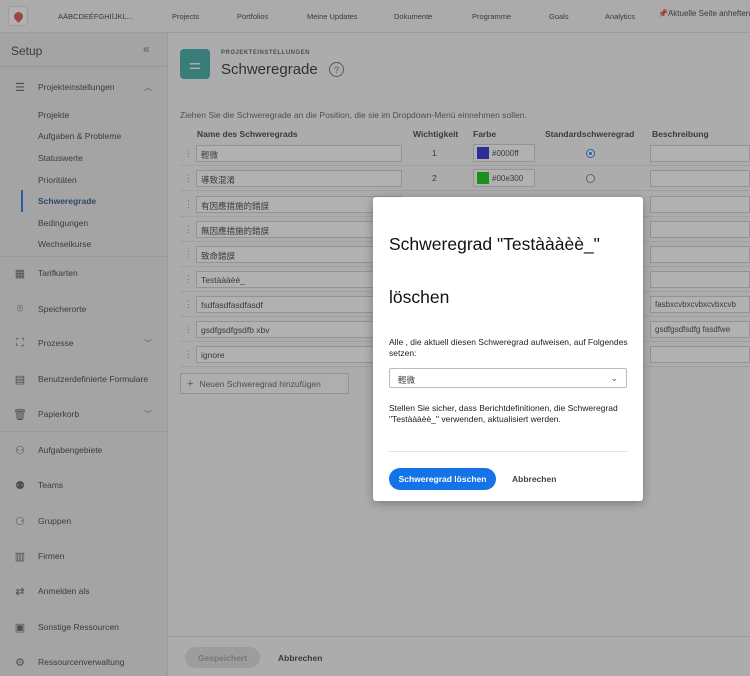  I want to click on delete-severity-button: Schweregrad löschen, so click(442, 479).